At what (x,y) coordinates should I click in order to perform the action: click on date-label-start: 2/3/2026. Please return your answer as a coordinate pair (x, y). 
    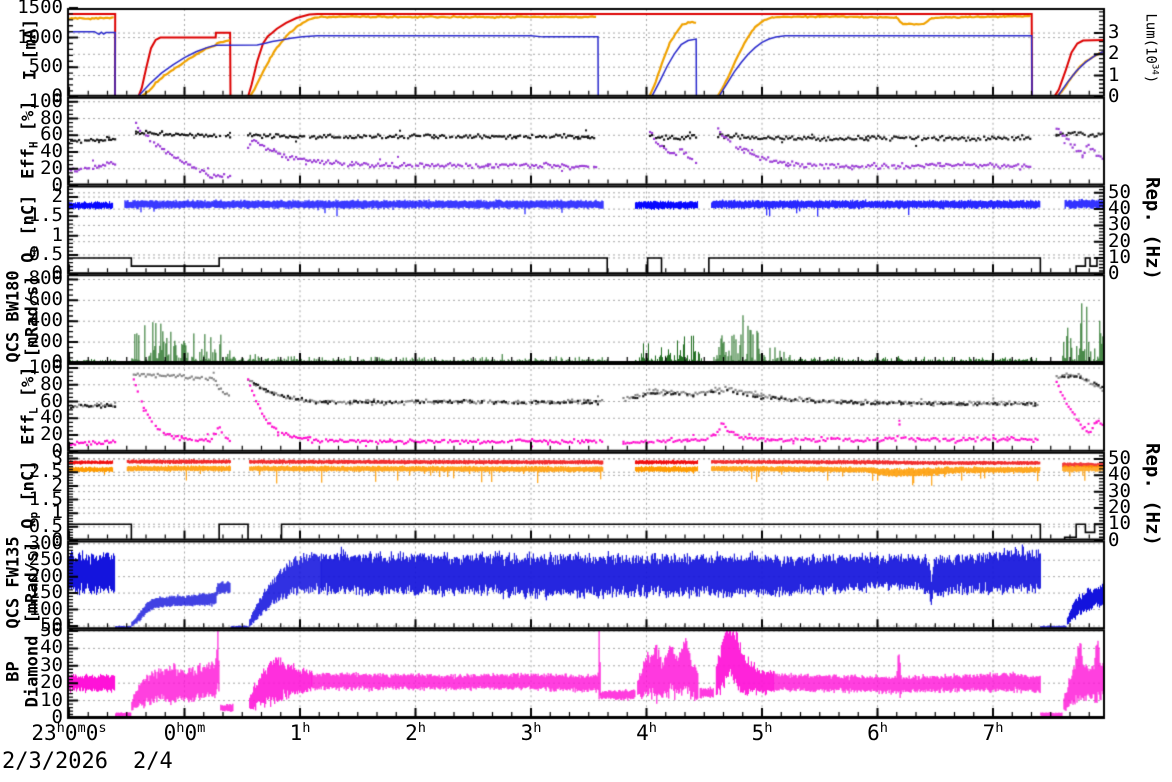
    Looking at the image, I should click on (55, 761).